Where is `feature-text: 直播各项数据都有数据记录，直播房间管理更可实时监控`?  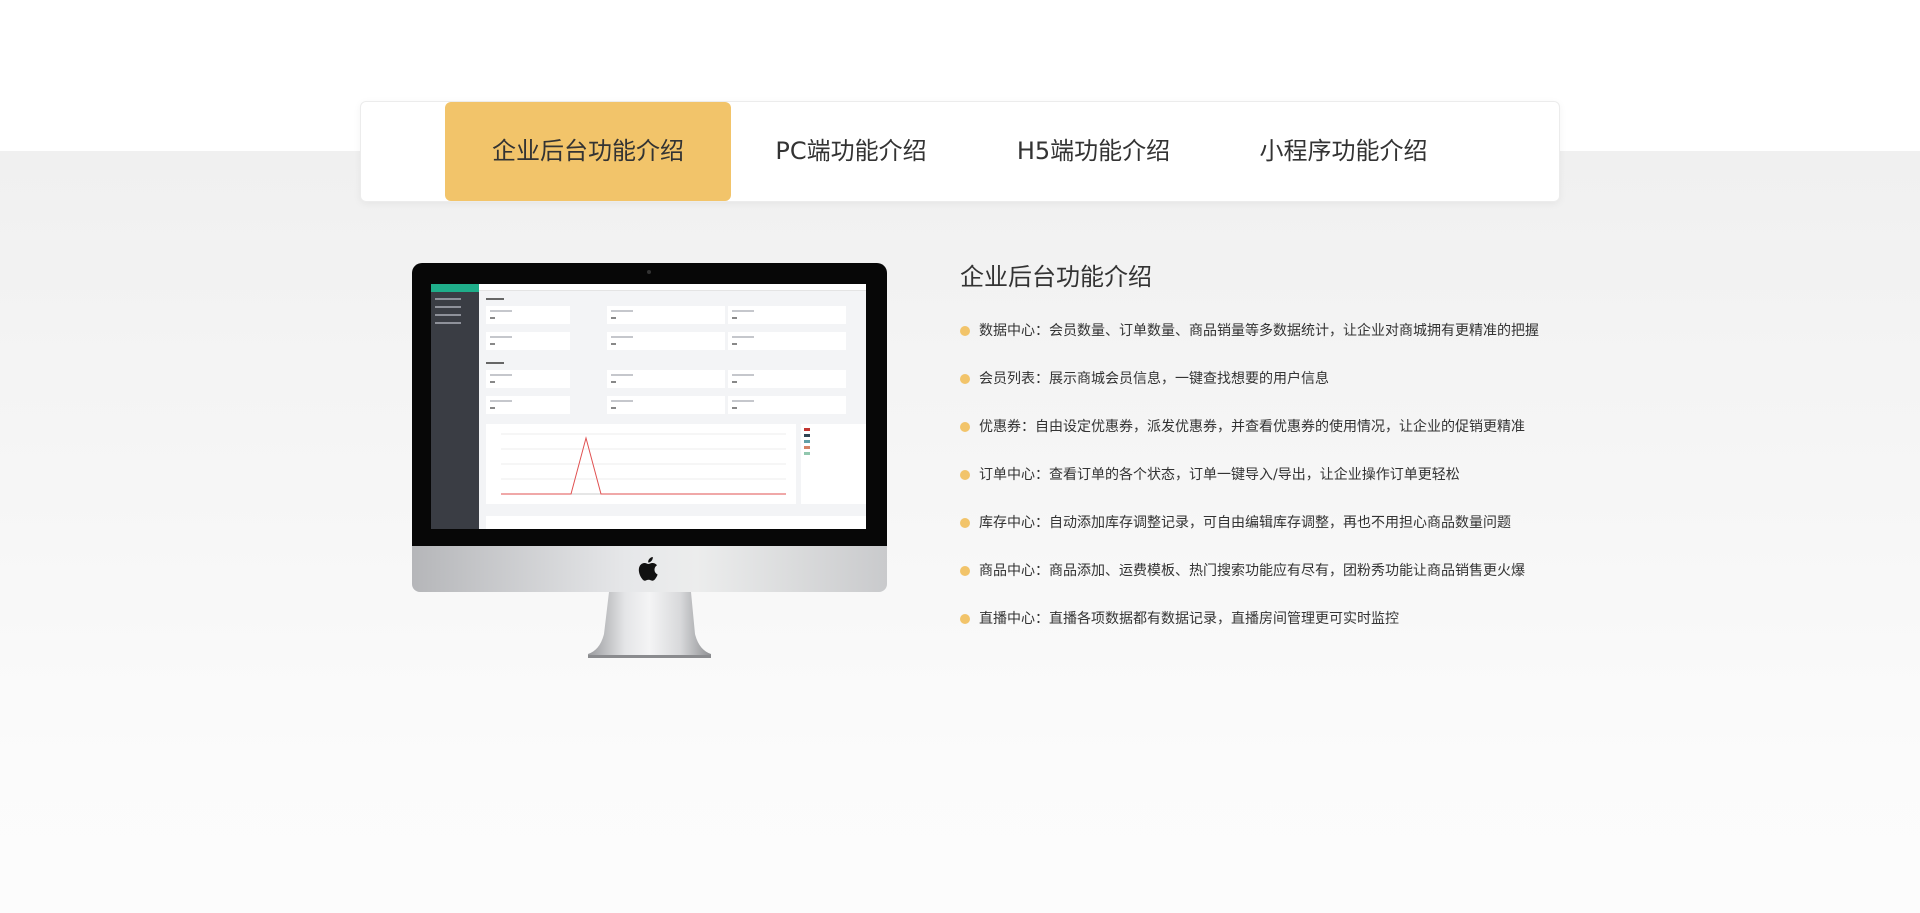
feature-text: 直播各项数据都有数据记录，直播房间管理更可实时监控 is located at coordinates (1224, 619).